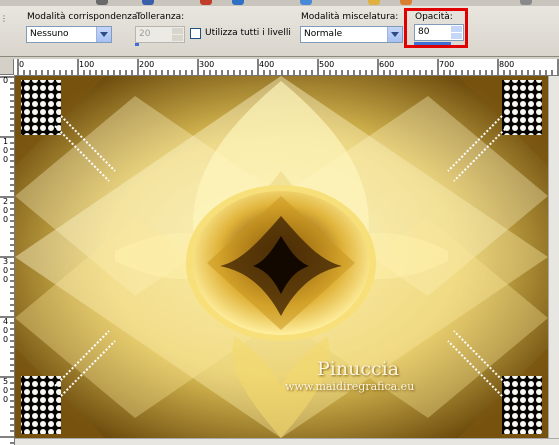 The image size is (559, 445). I want to click on ruler-h-label: 400, so click(267, 64).